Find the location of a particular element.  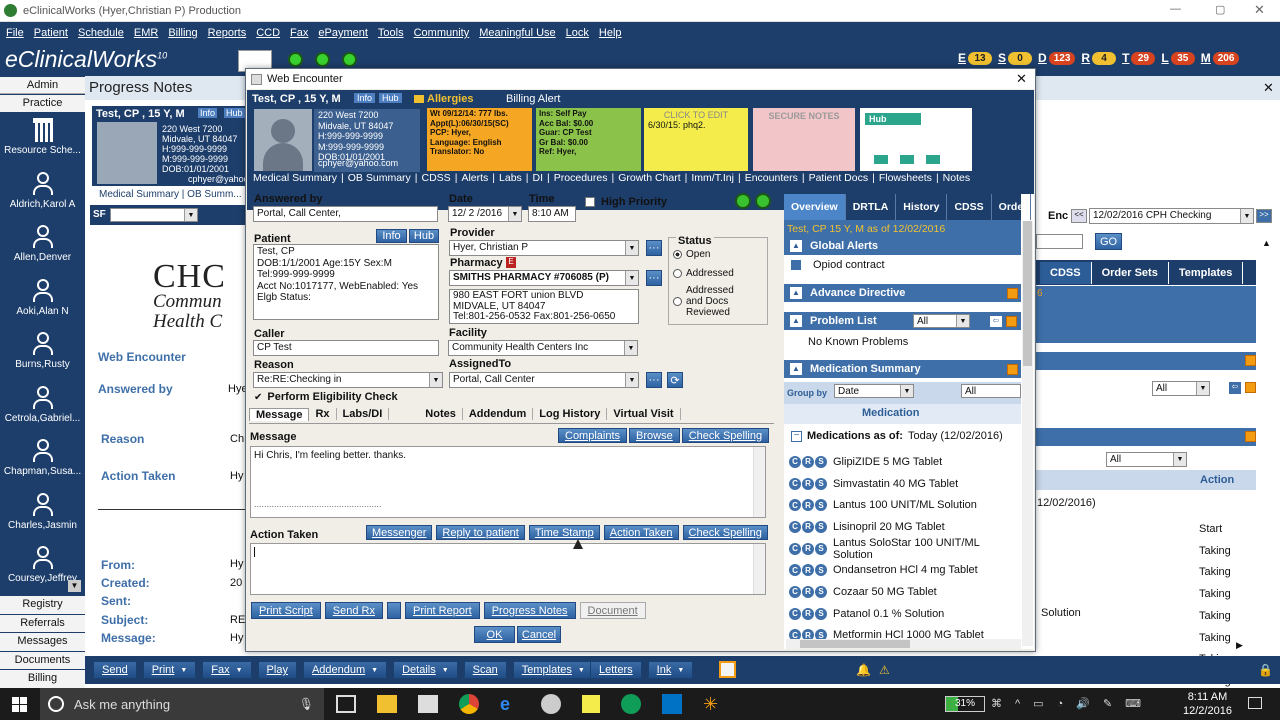

eclinicalworks-icon is located at coordinates (551, 704).